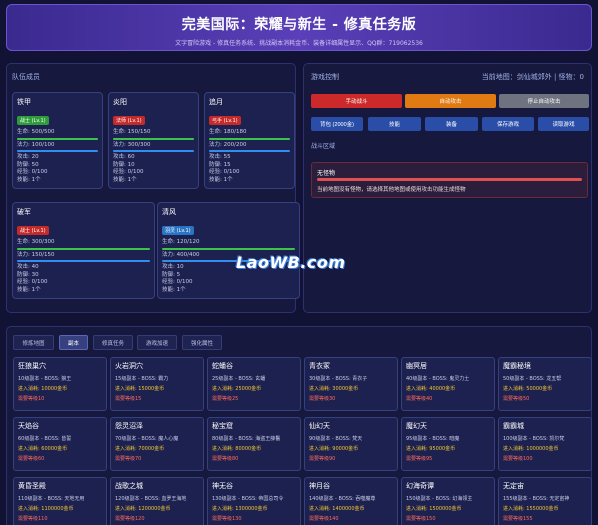 This screenshot has height=525, width=598. I want to click on dungeon-name: 天焰谷, so click(28, 426).